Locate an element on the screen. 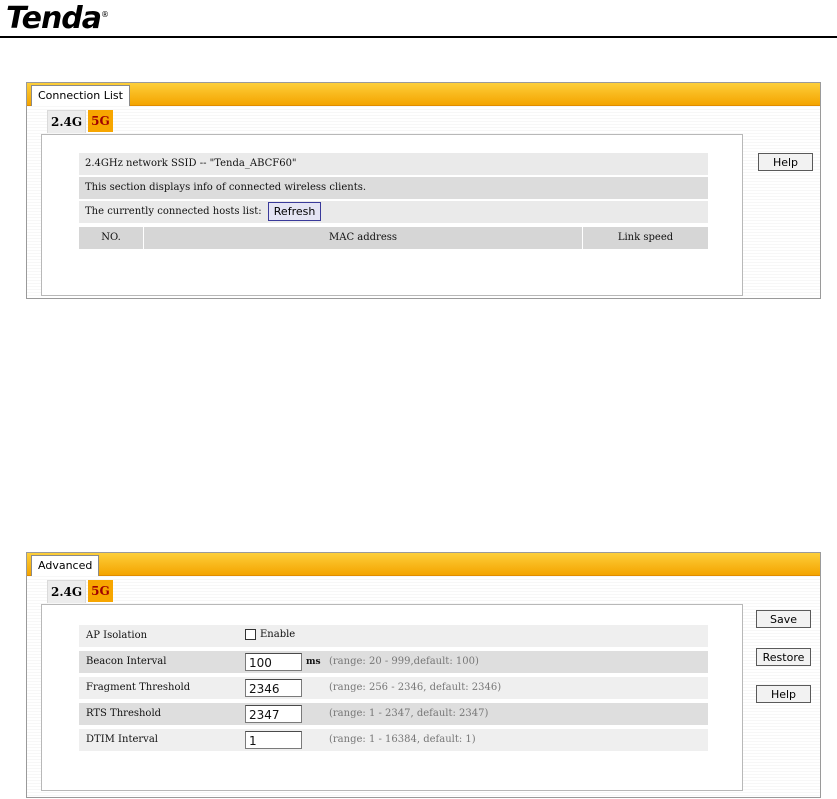 The width and height of the screenshot is (837, 799). ap-isolation-row: AP Isolation Enable is located at coordinates (393, 636).